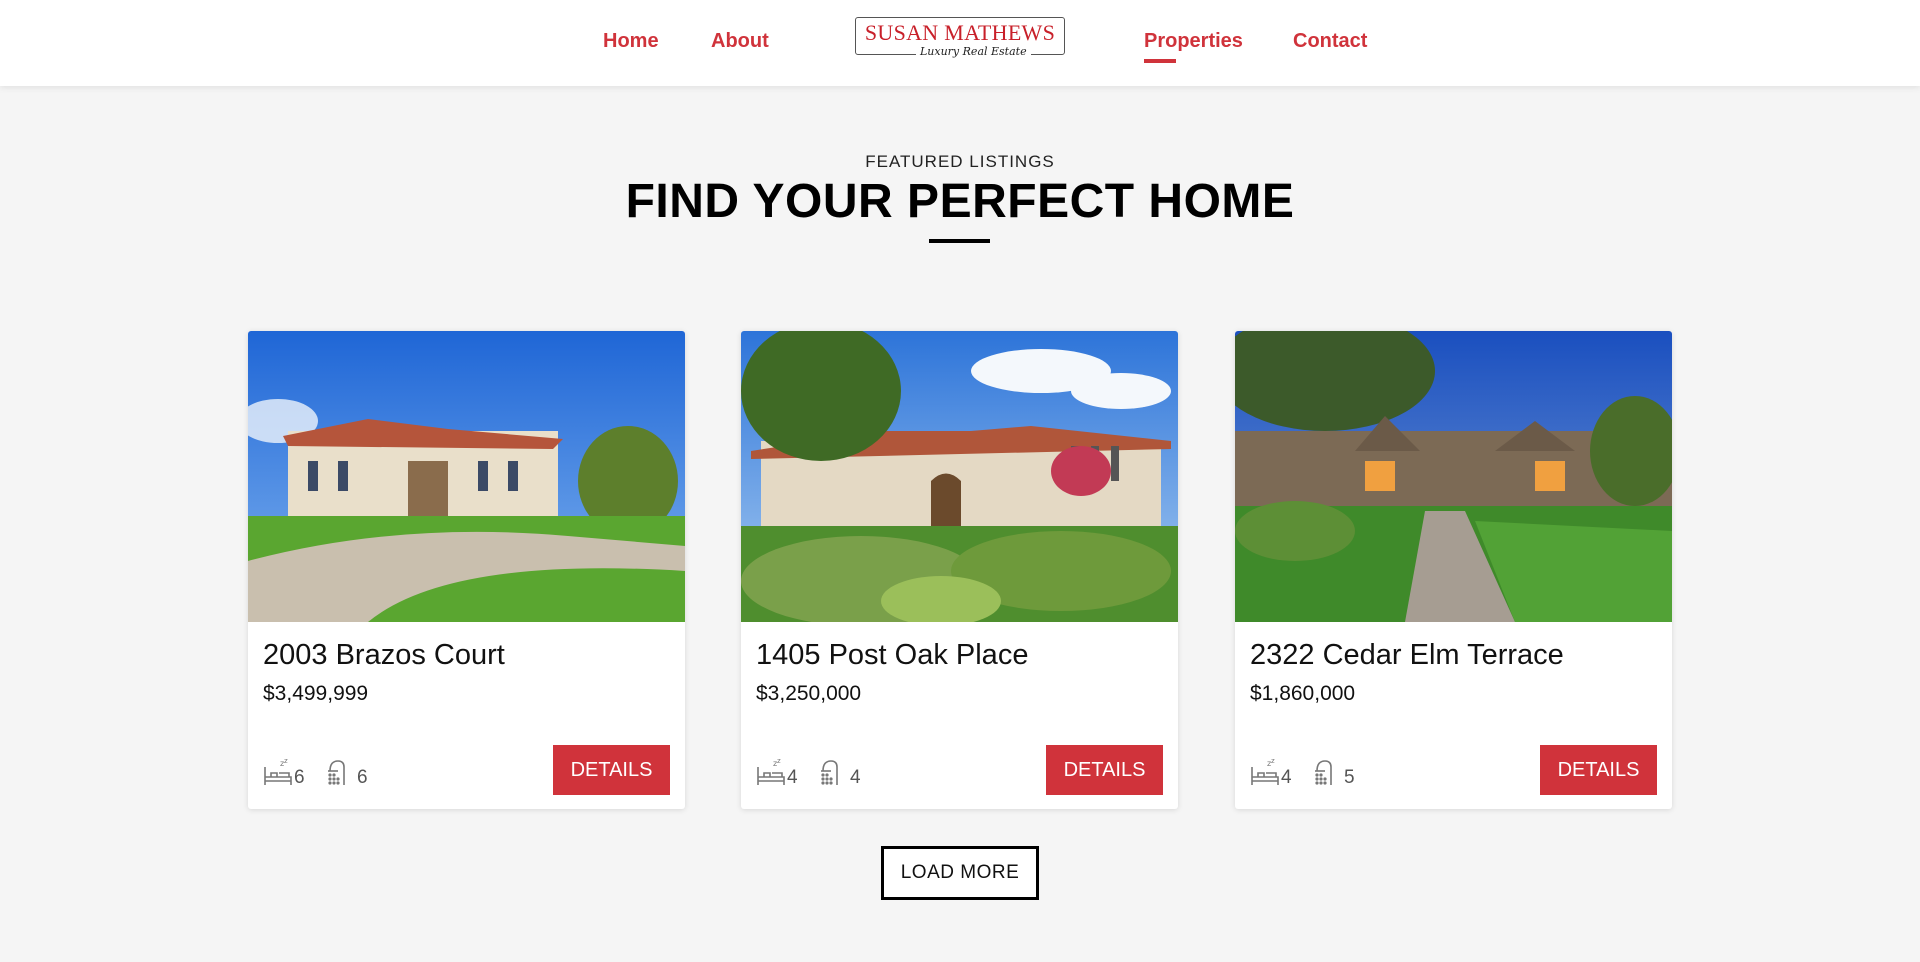 This screenshot has height=962, width=1920. What do you see at coordinates (973, 51) in the screenshot?
I see `logo-tagline: Luxury Real Estate` at bounding box center [973, 51].